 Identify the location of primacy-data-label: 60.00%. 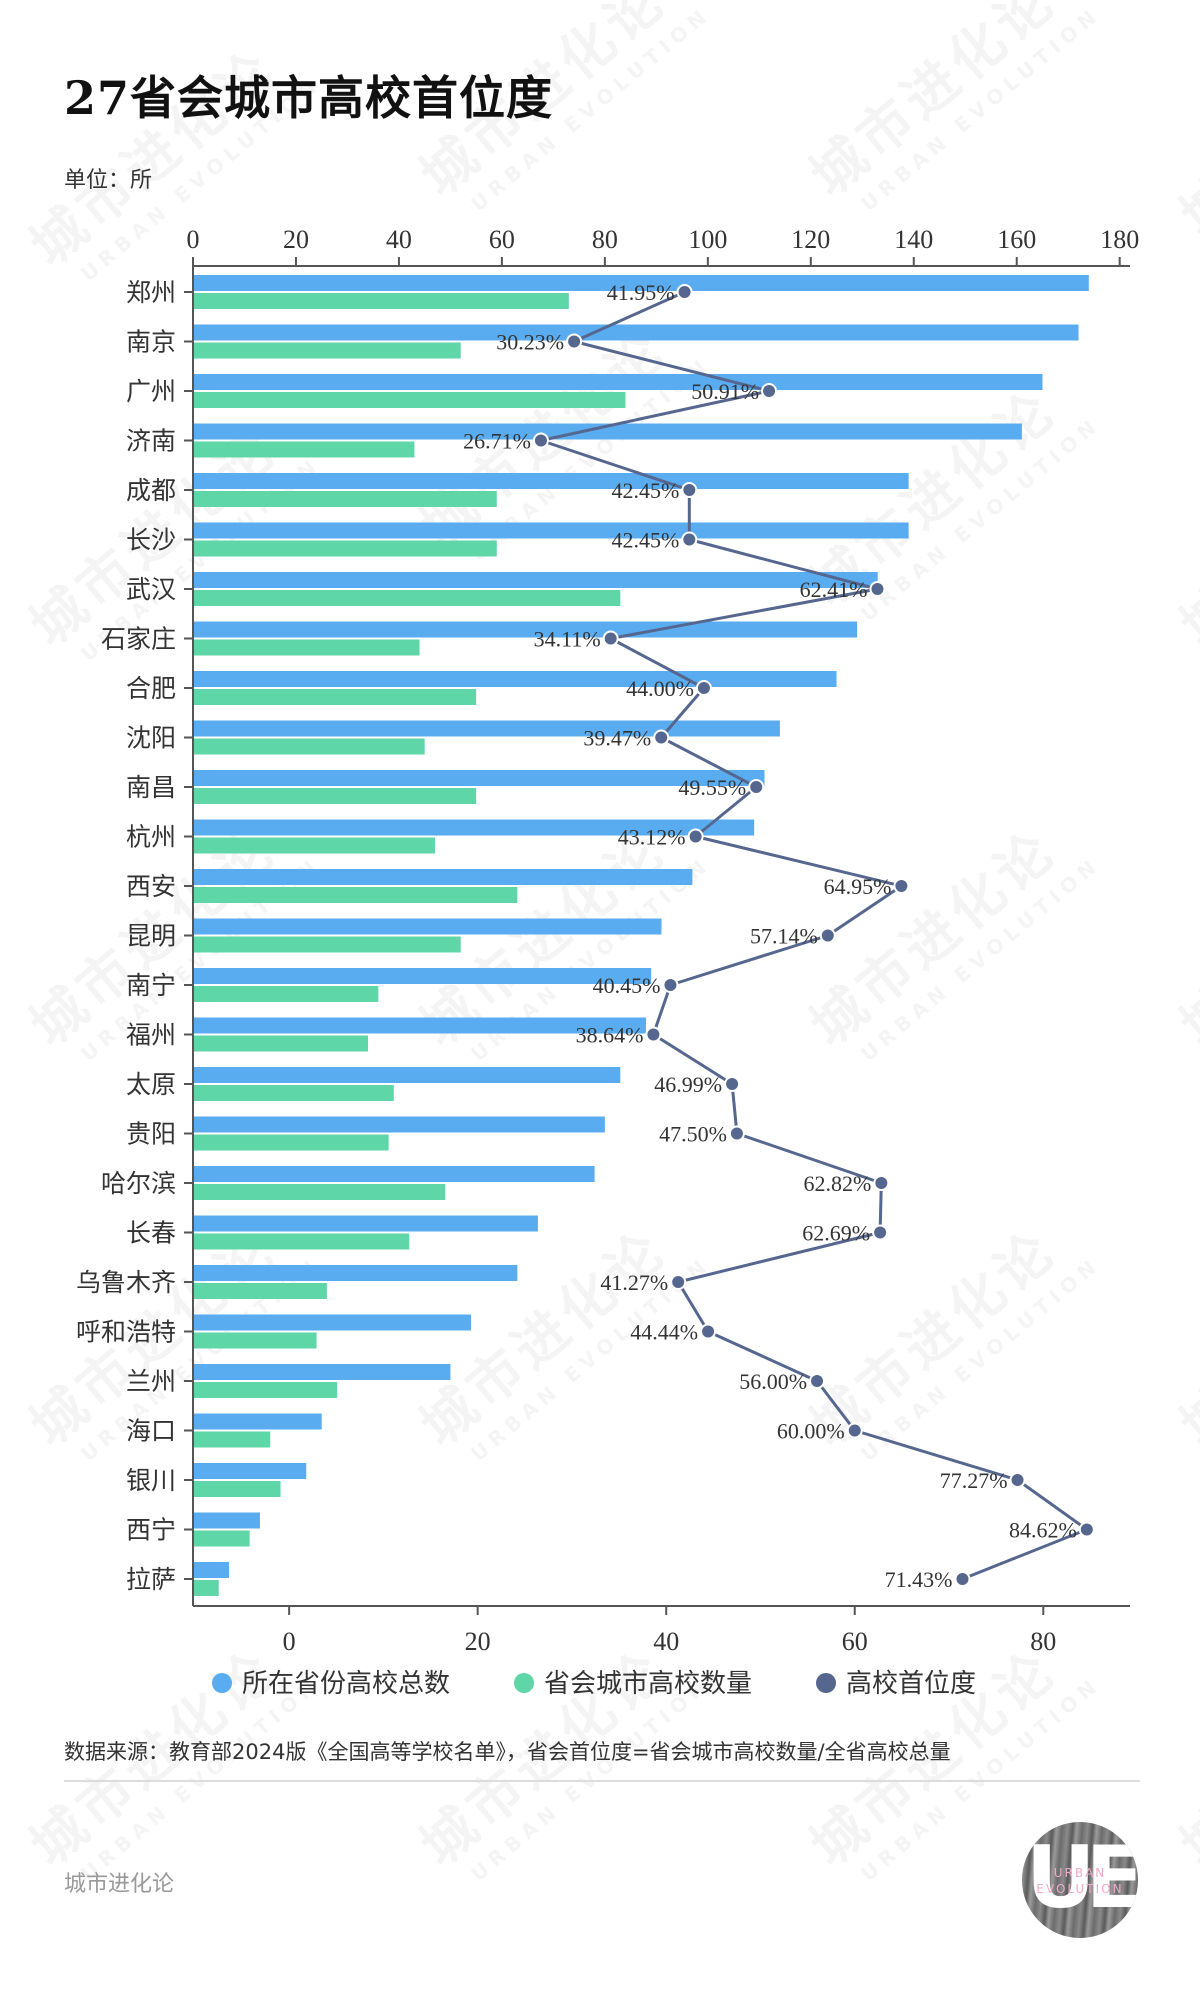
(811, 1431).